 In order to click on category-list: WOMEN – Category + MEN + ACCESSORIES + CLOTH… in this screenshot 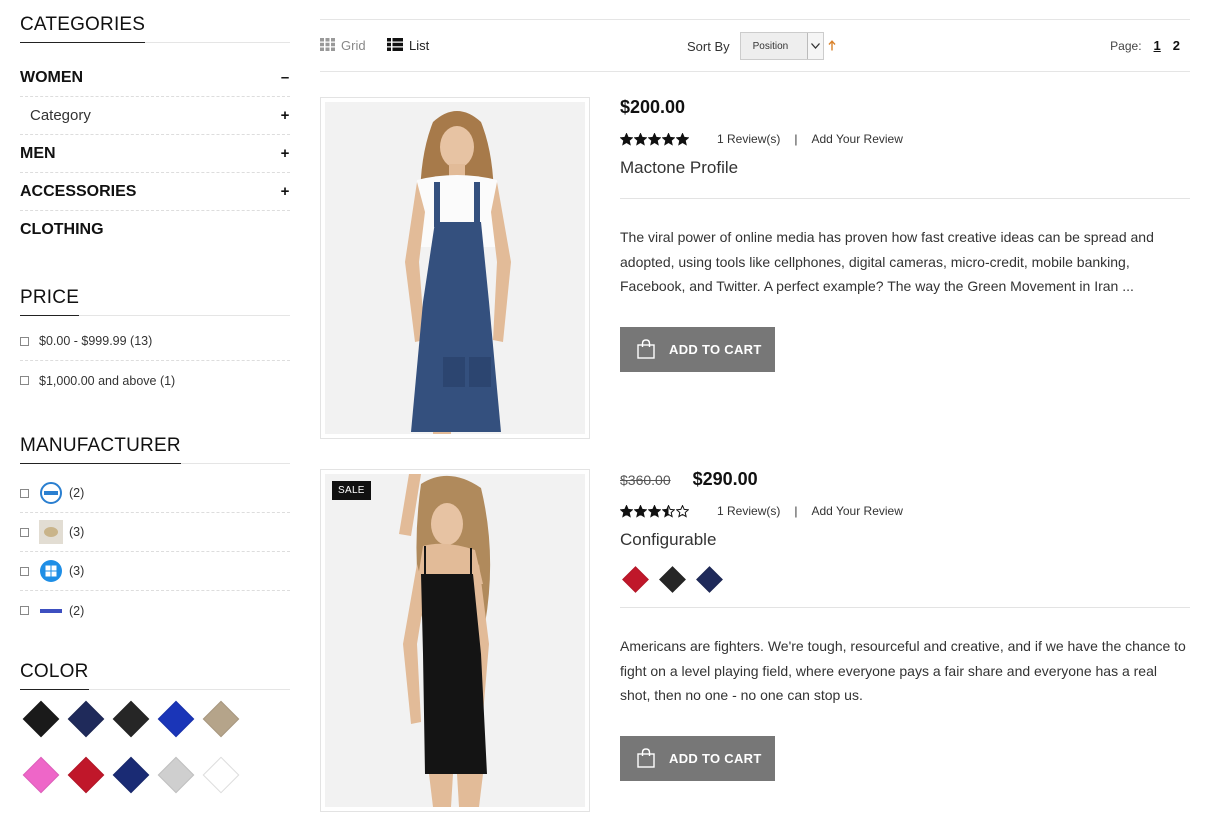, I will do `click(155, 154)`.